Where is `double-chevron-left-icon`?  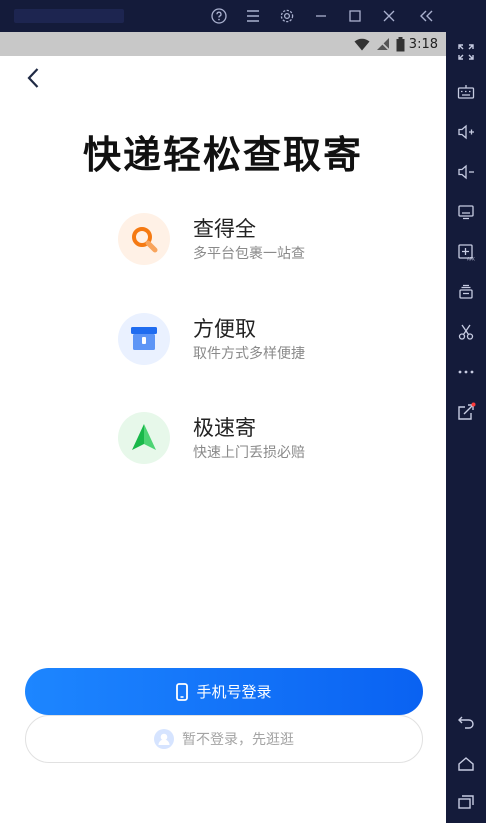
double-chevron-left-icon is located at coordinates (426, 16).